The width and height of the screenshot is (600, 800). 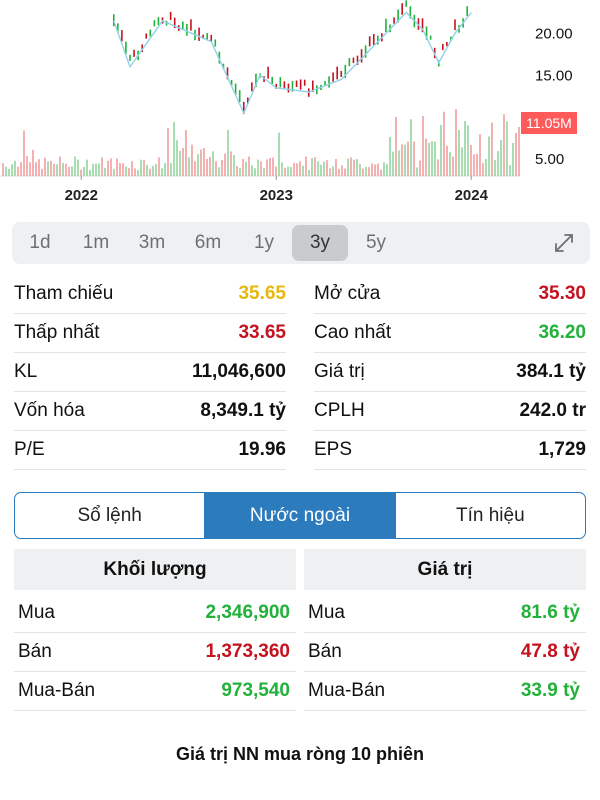 What do you see at coordinates (155, 691) in the screenshot?
I see `foreign-volume-net: Mua-Bán 973,540` at bounding box center [155, 691].